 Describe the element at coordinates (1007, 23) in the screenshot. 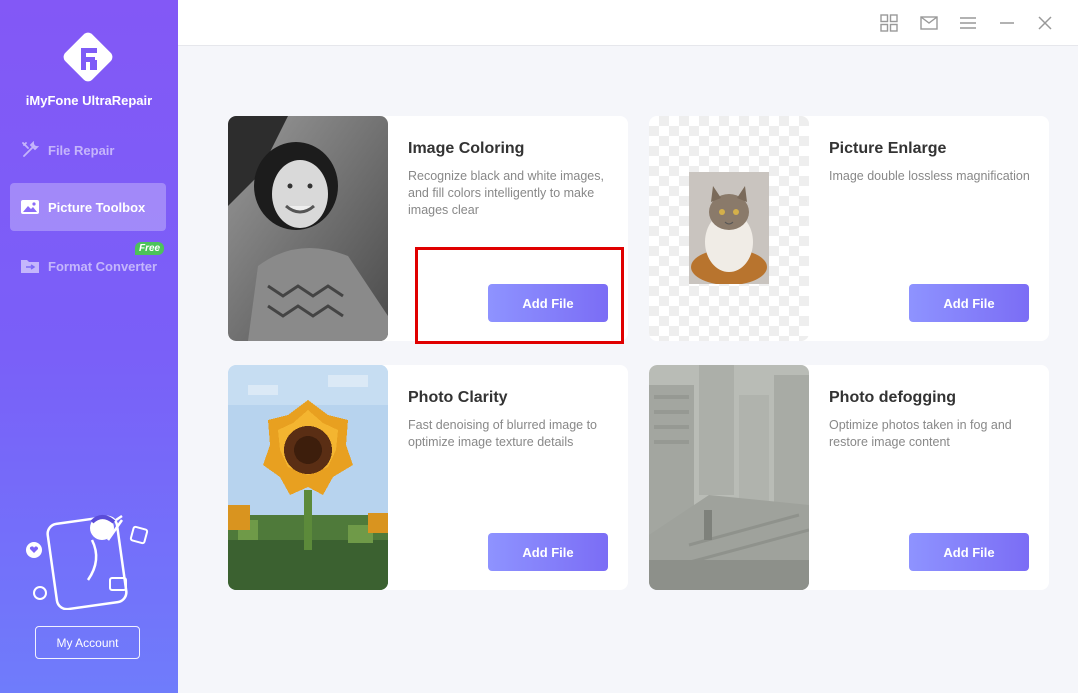

I see `minimize-icon` at that location.